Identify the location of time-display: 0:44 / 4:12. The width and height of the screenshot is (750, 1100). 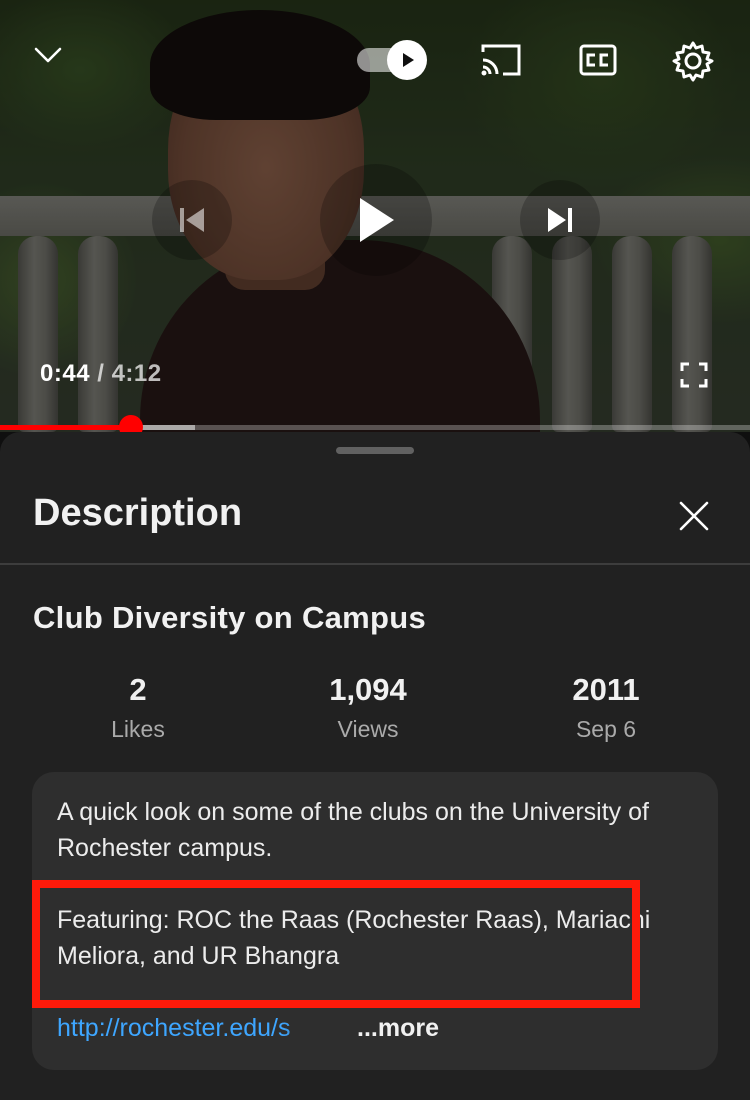
(101, 374).